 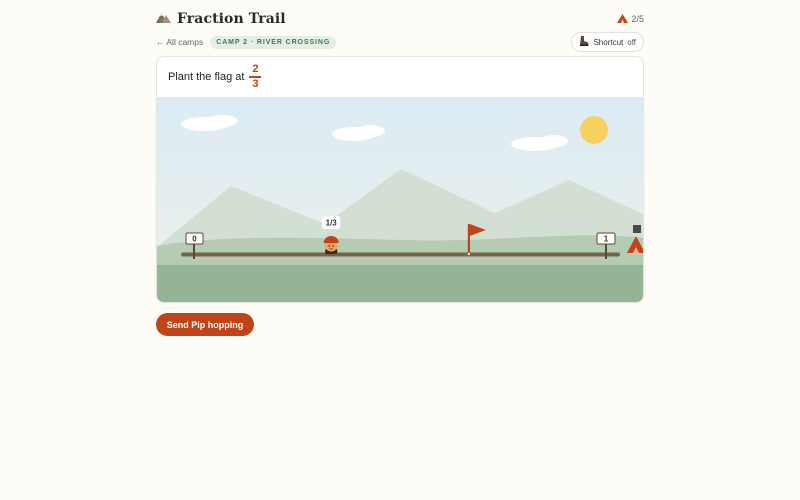 I want to click on start-label: 0, so click(x=194, y=239).